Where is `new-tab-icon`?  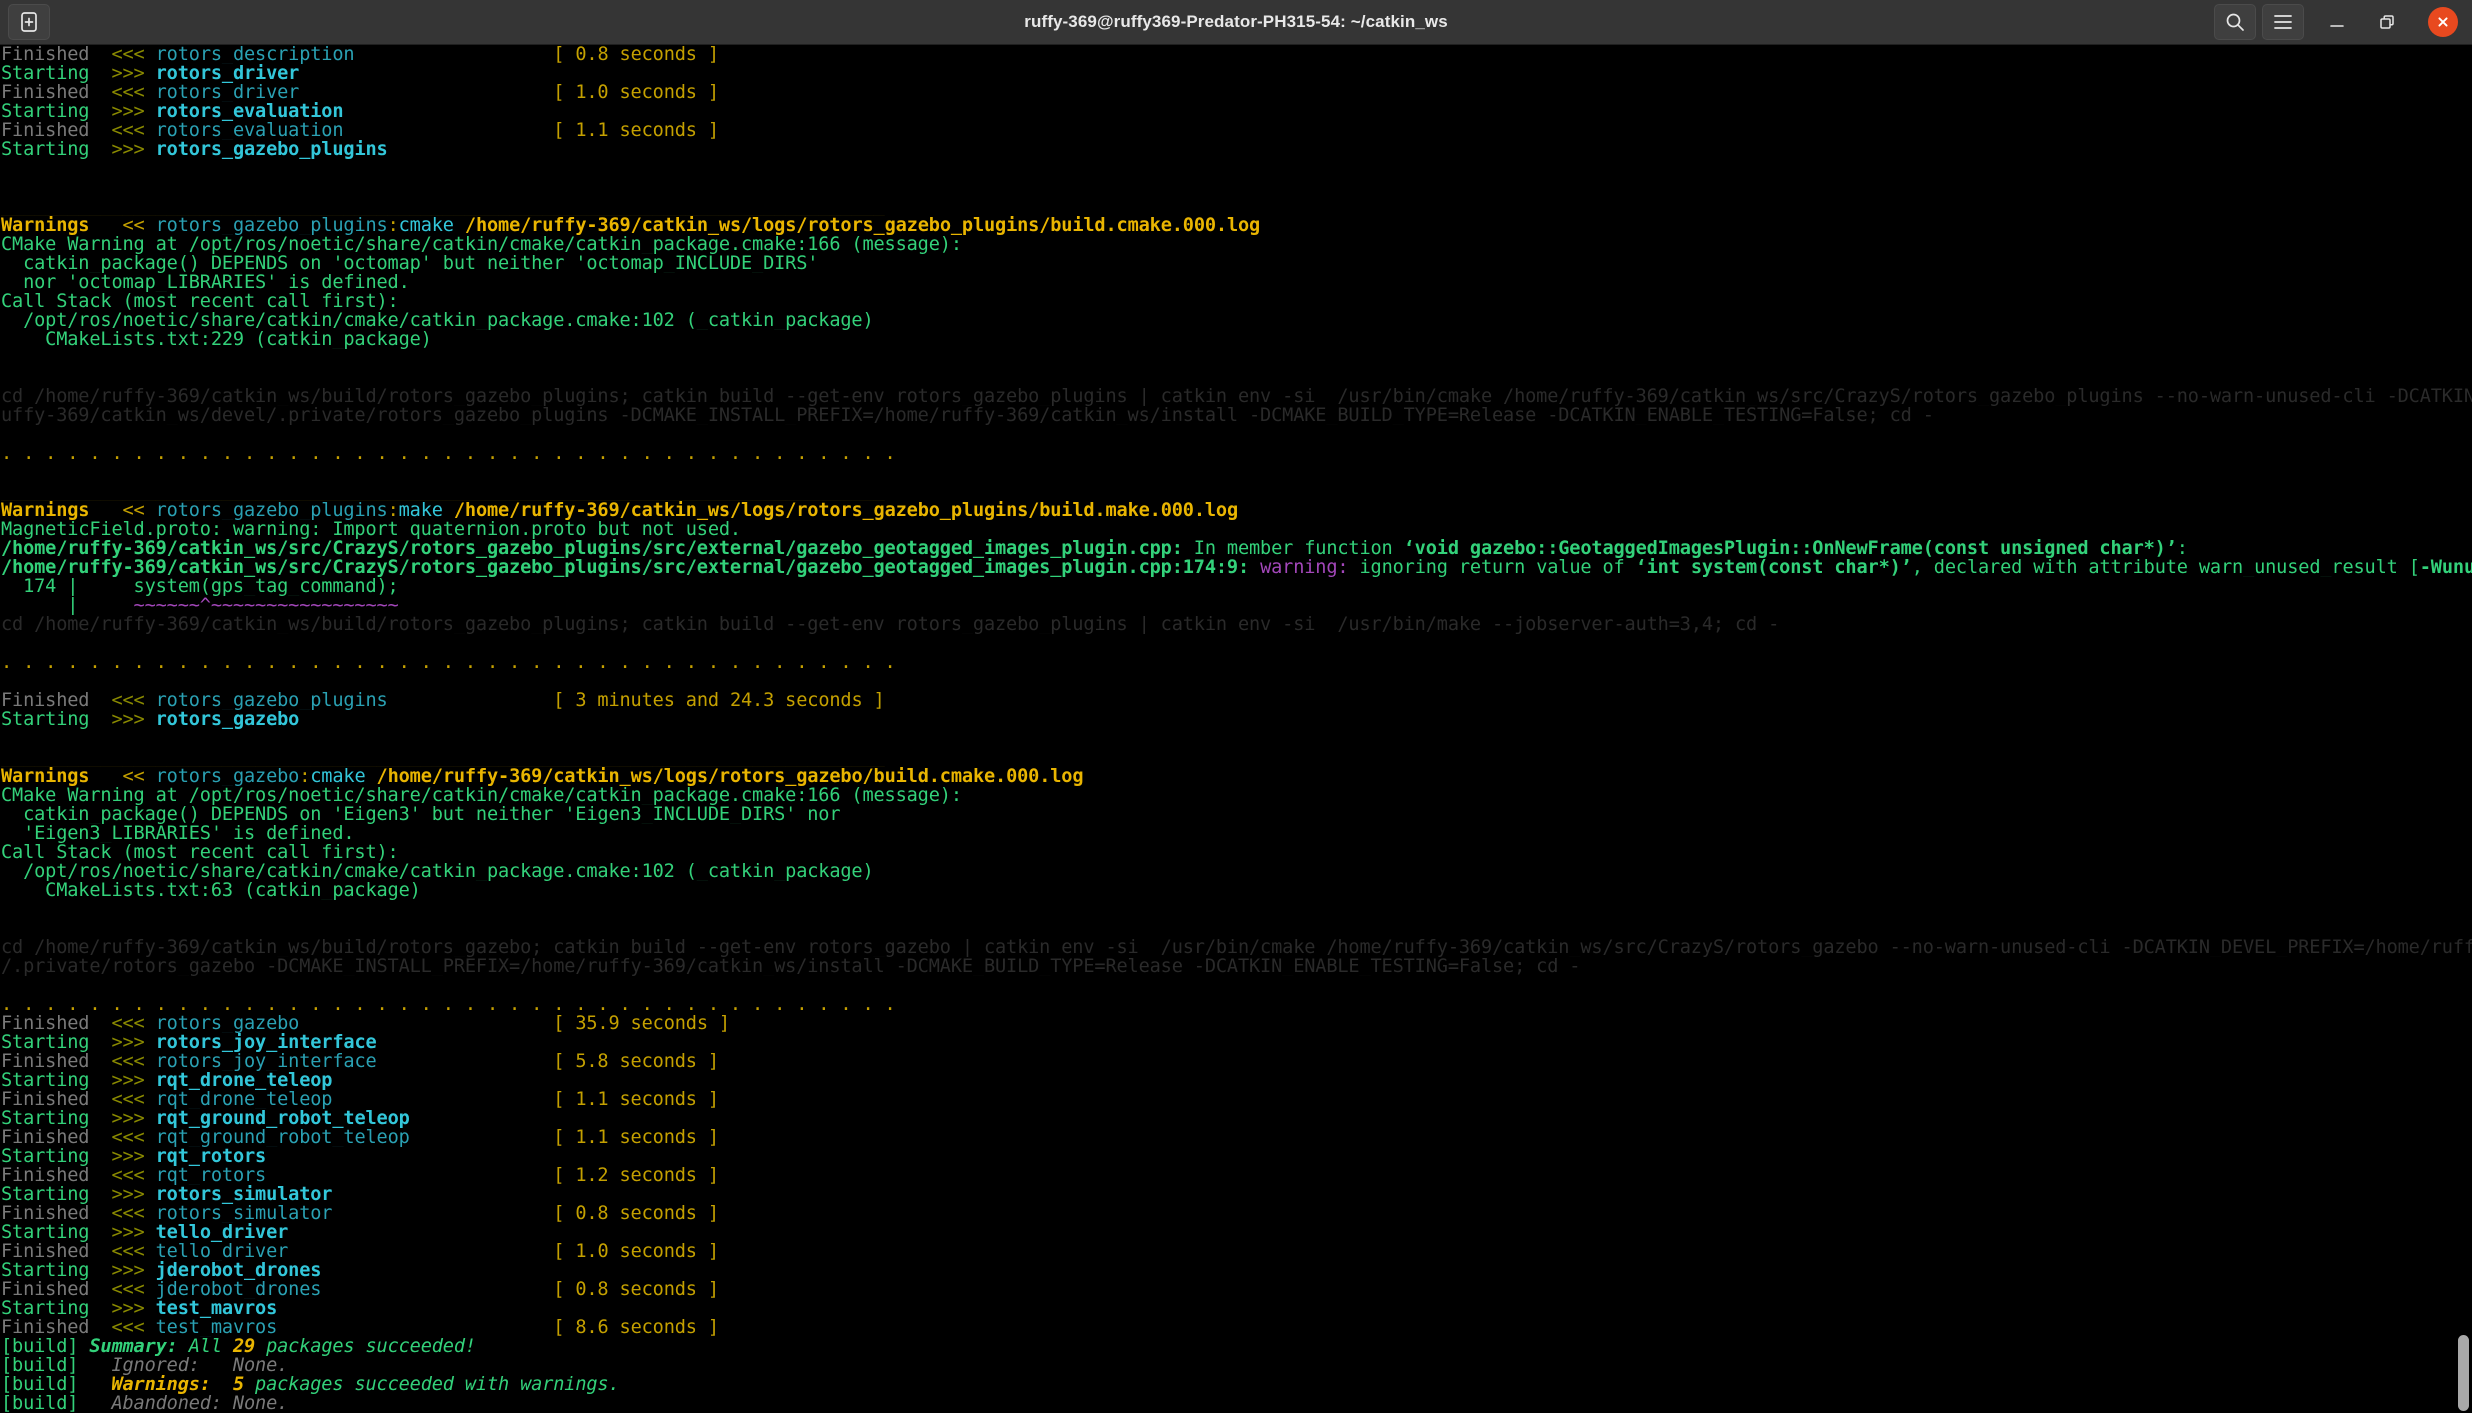 new-tab-icon is located at coordinates (29, 22).